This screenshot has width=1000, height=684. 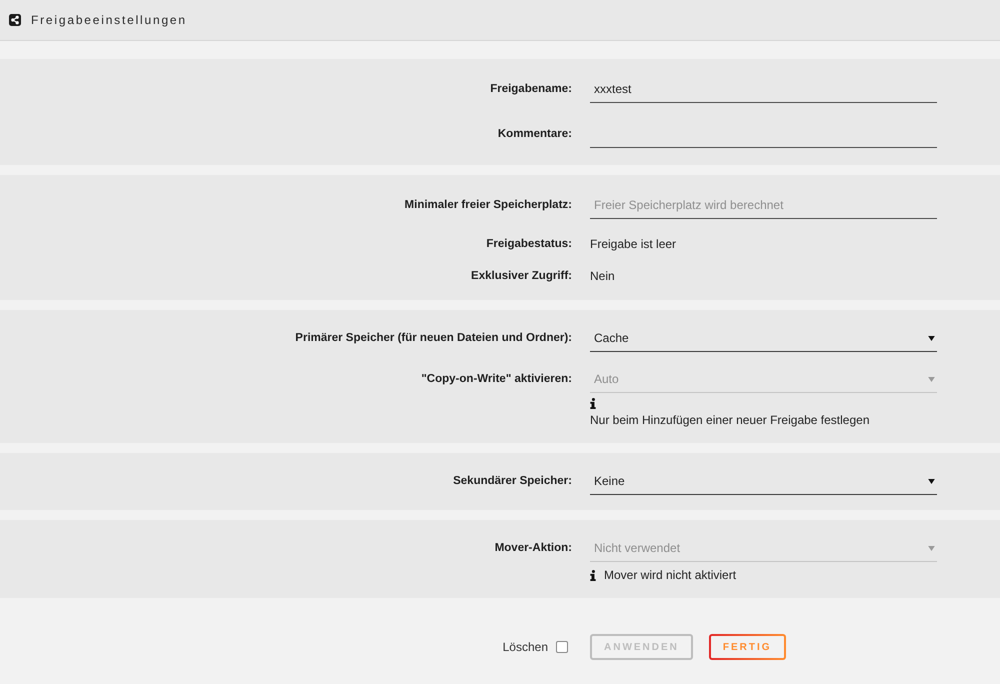 I want to click on share-icon, so click(x=15, y=20).